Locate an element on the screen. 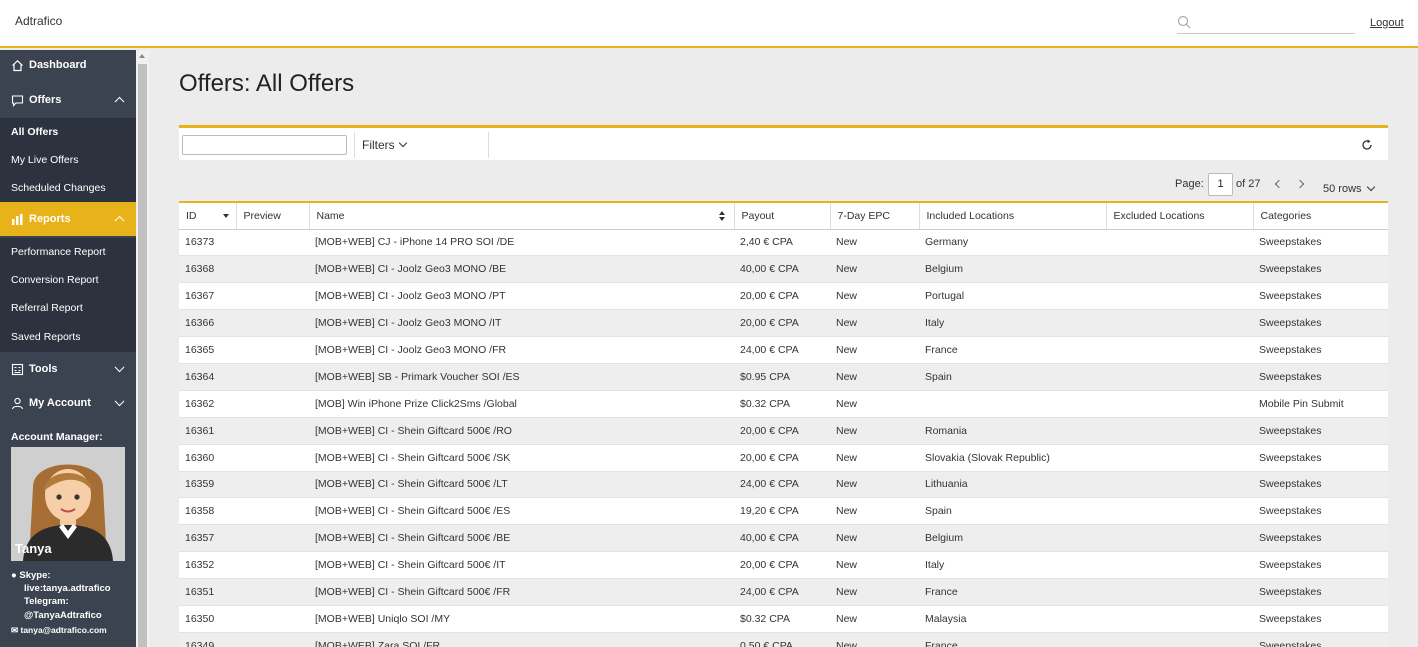 The image size is (1418, 647). sidebar-scrollbar is located at coordinates (142, 348).